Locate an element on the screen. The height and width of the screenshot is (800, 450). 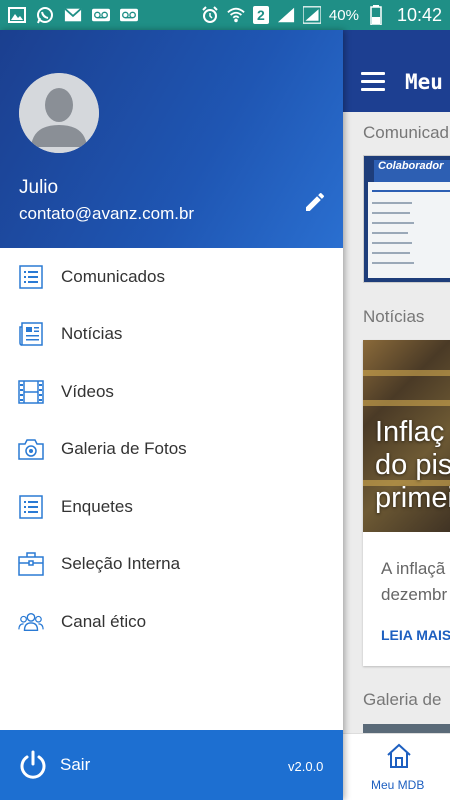
camera-icon is located at coordinates (31, 449).